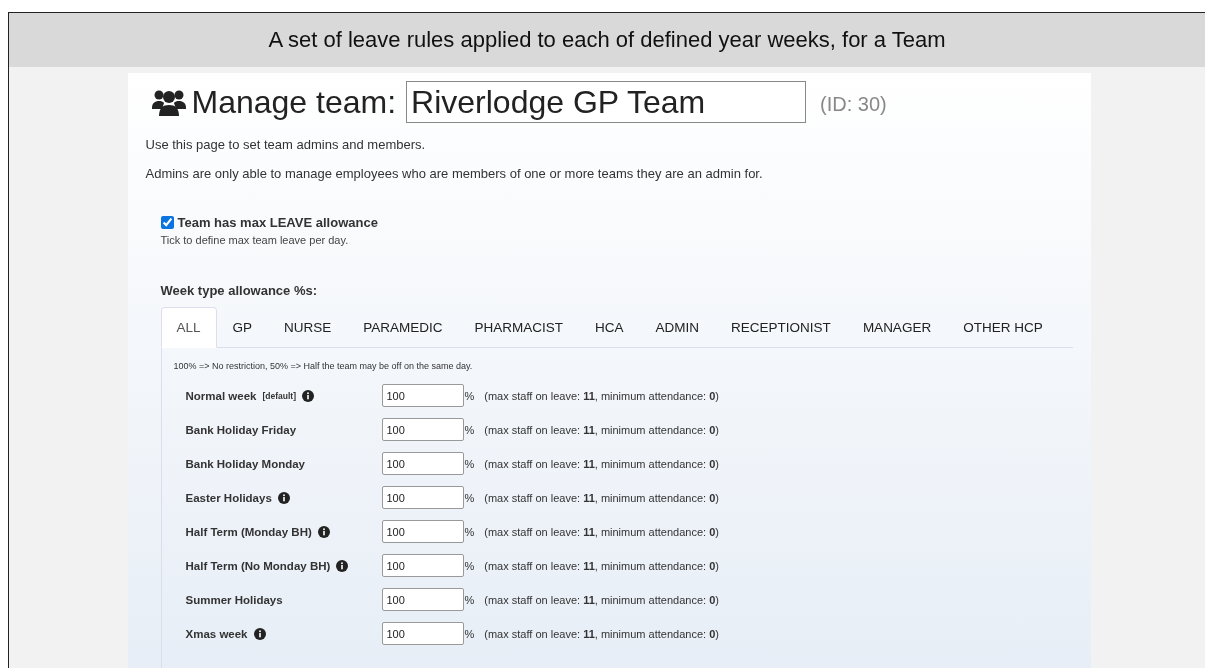  I want to click on tab-note: 100% => No restriction, 50% => Half the team may be off on the same day., so click(323, 366).